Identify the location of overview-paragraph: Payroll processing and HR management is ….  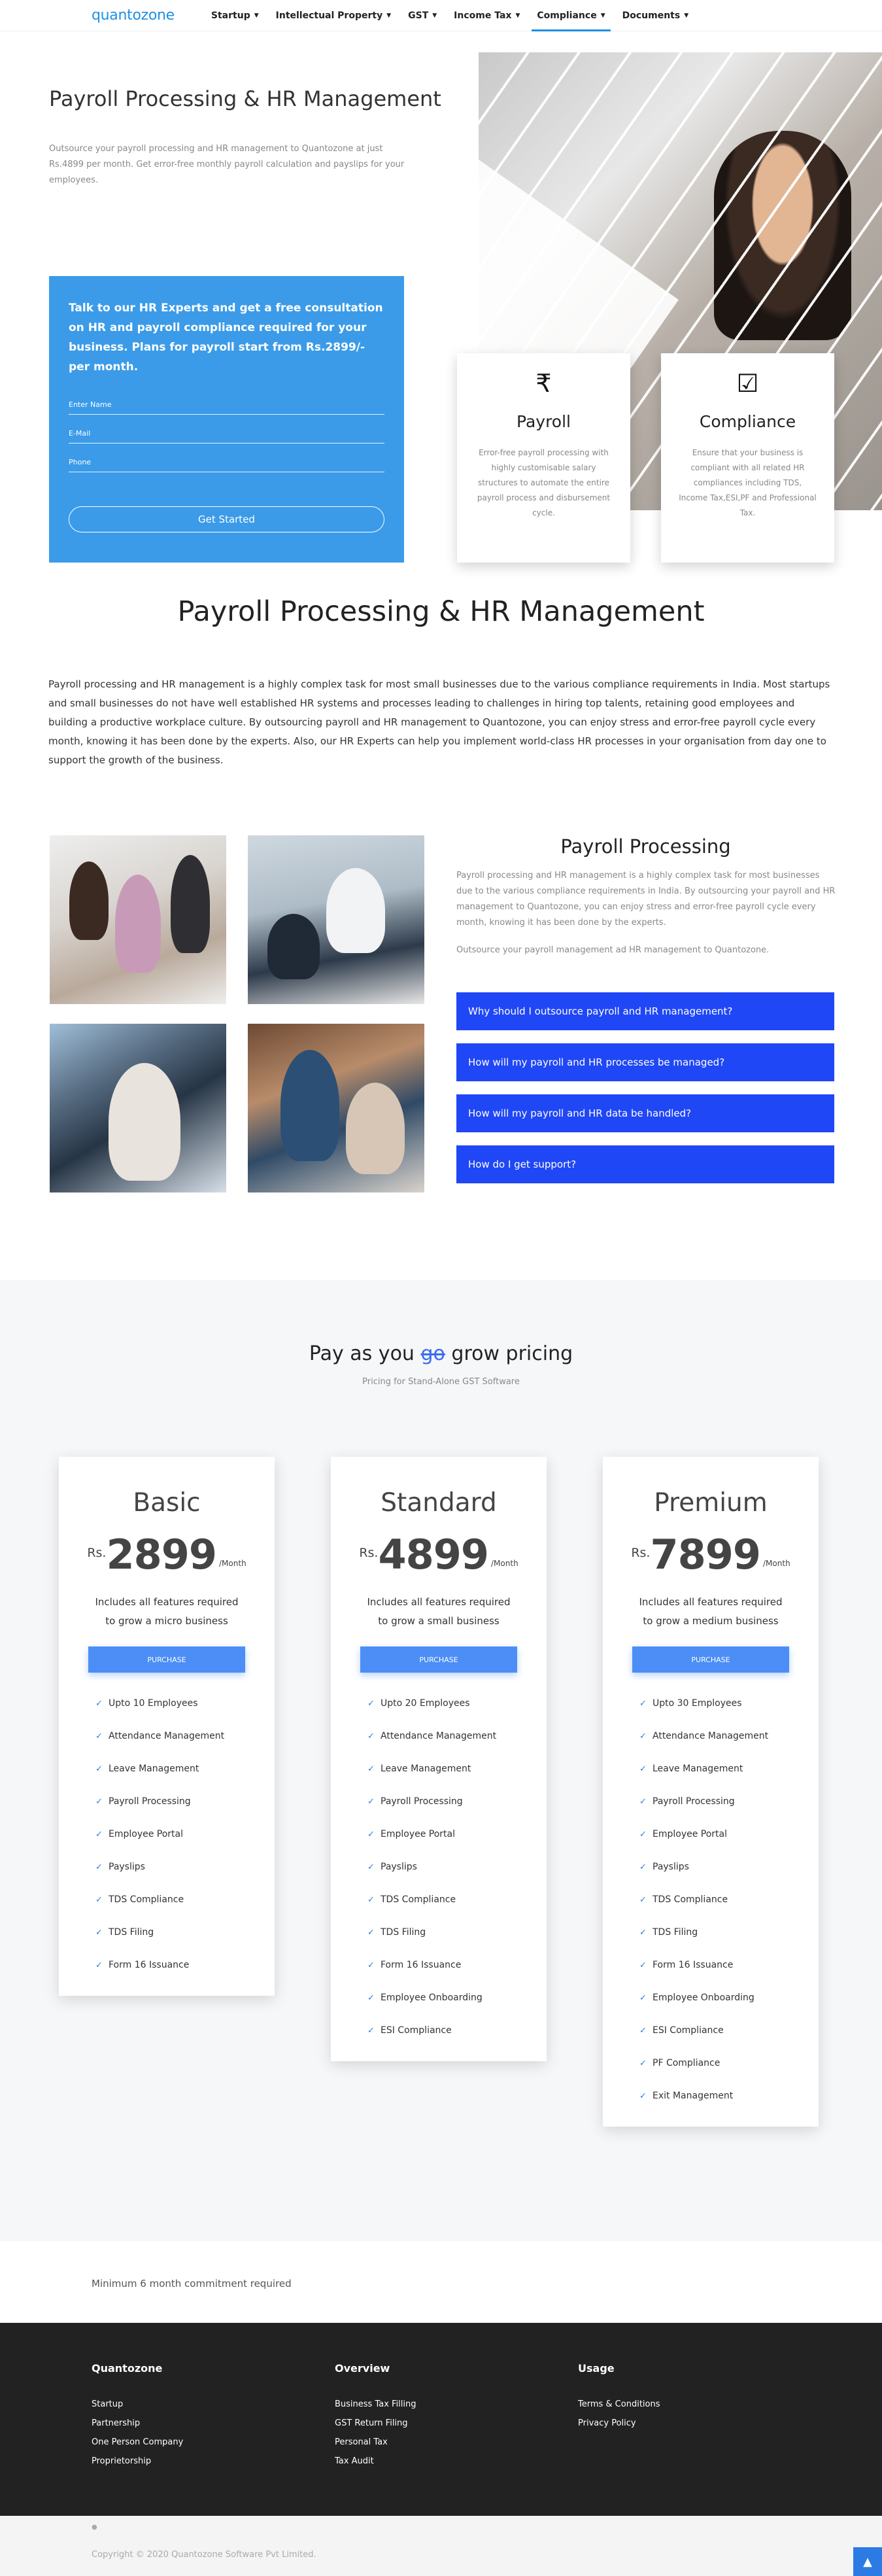
(439, 722).